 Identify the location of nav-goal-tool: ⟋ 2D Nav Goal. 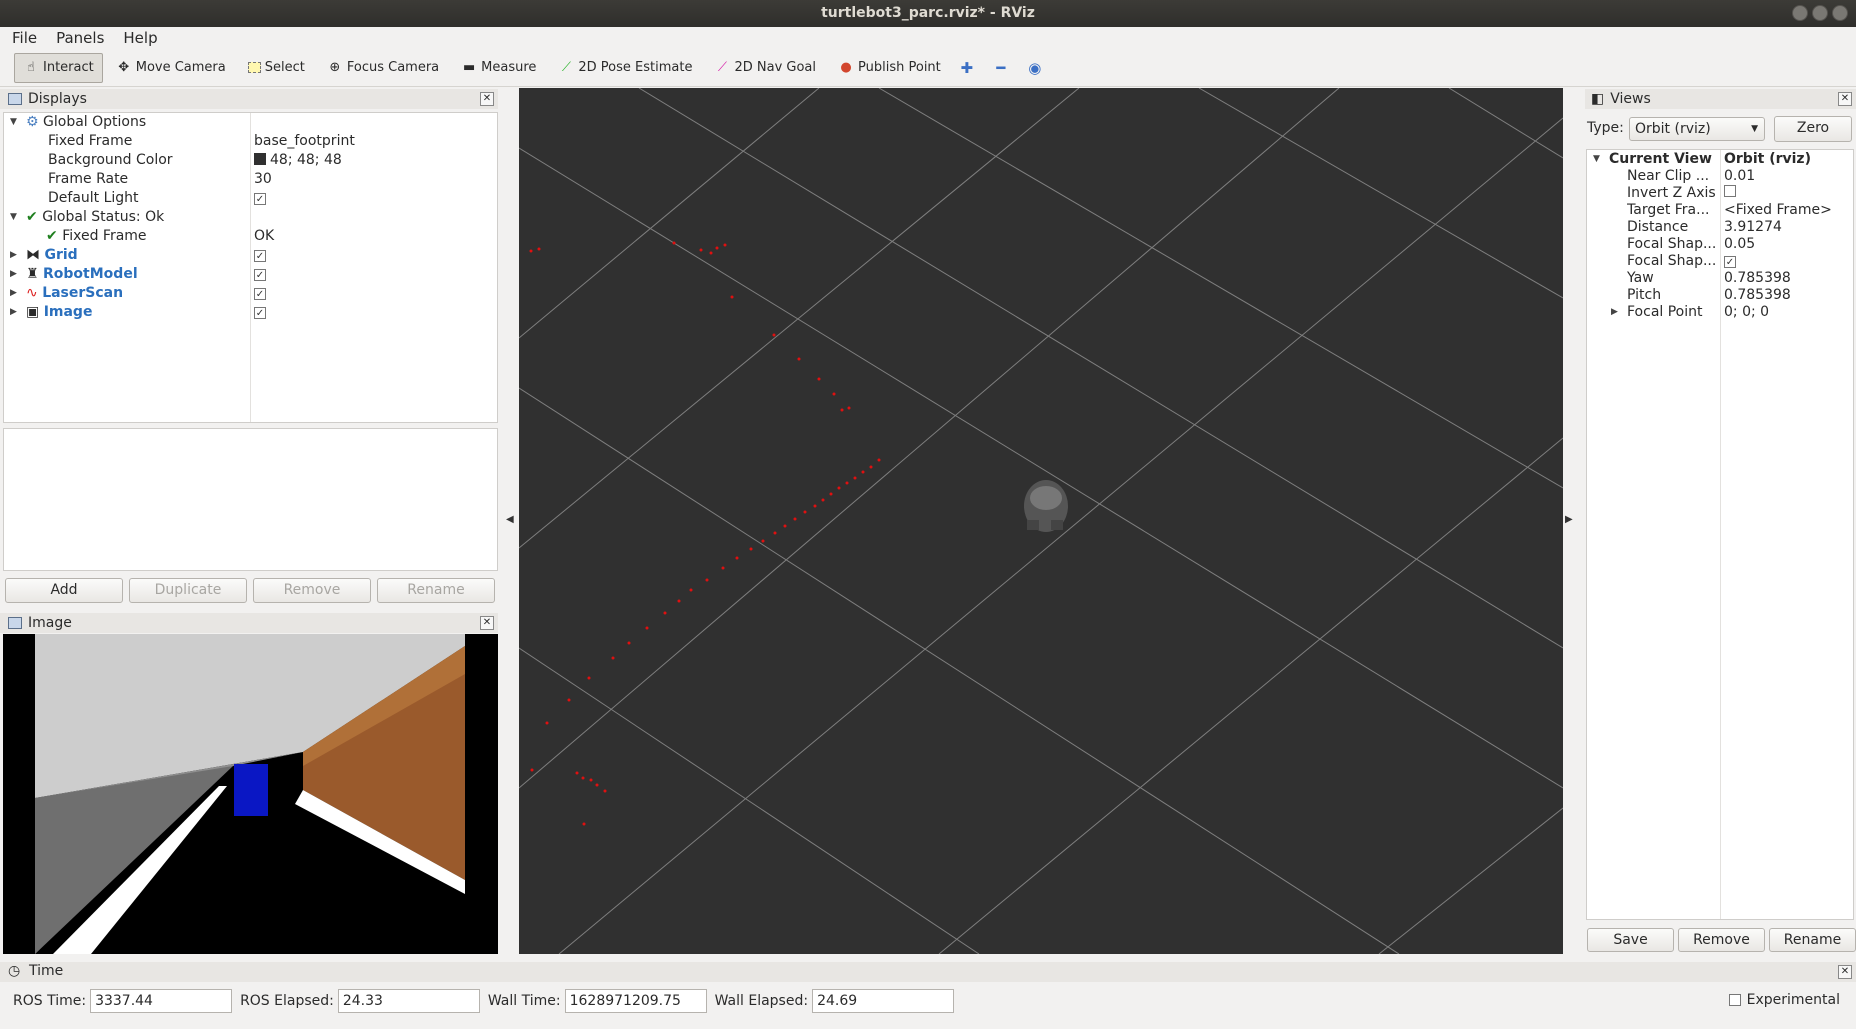
(765, 68).